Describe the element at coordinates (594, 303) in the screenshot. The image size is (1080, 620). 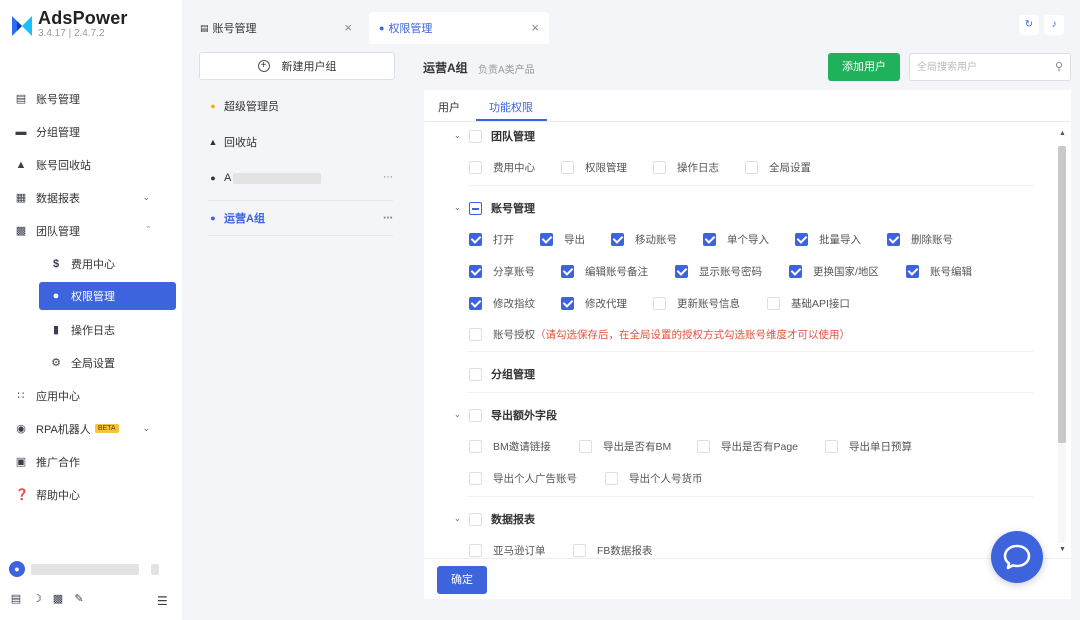
I see `perm-modify-proxy: 修改代理` at that location.